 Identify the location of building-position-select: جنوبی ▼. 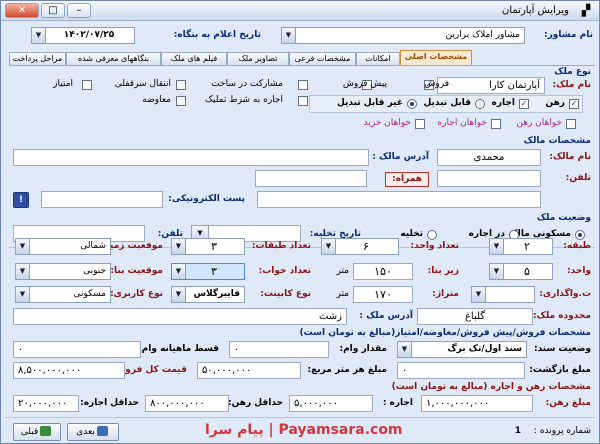
(63, 271).